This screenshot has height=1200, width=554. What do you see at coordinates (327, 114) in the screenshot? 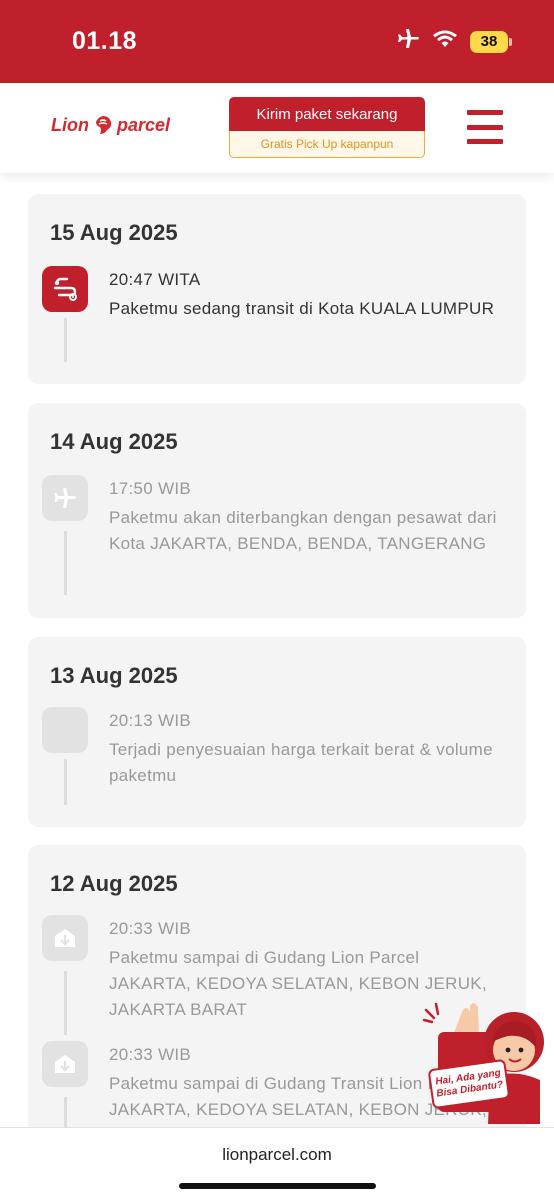
I see `send-package-button: Kirim paket sekarang` at bounding box center [327, 114].